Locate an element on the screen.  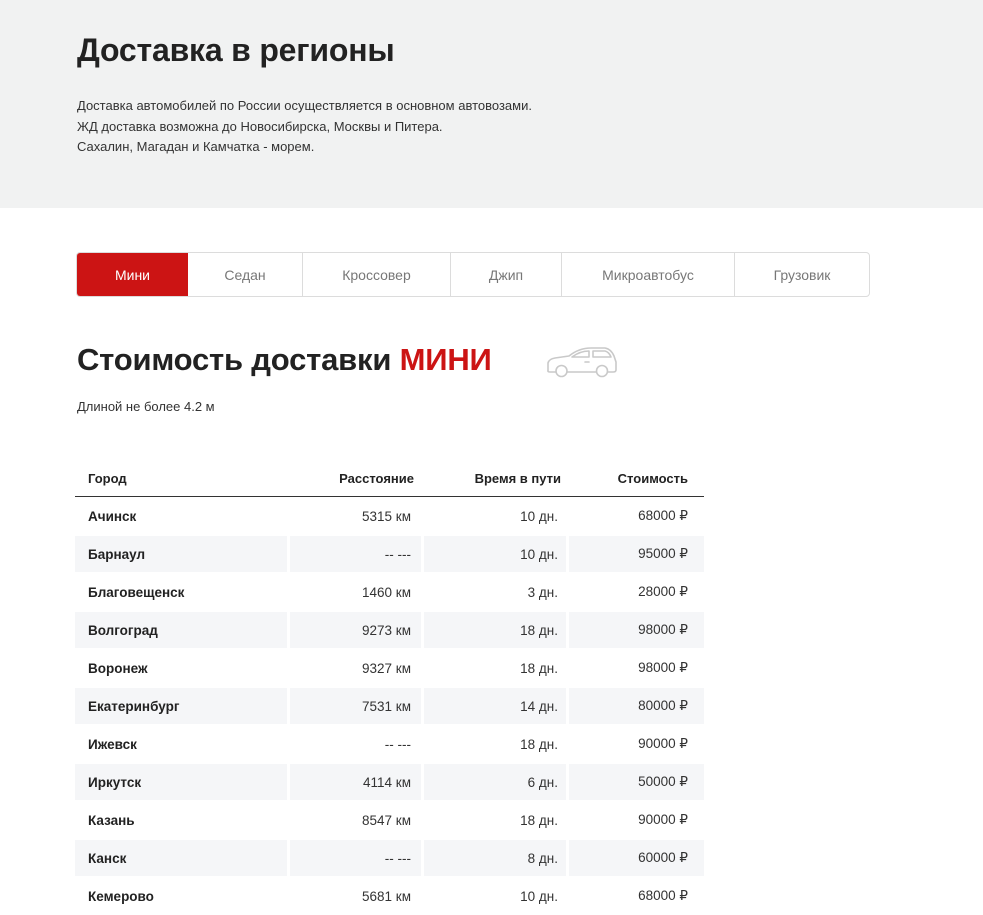
header-transit-time: Время в пути is located at coordinates (517, 478).